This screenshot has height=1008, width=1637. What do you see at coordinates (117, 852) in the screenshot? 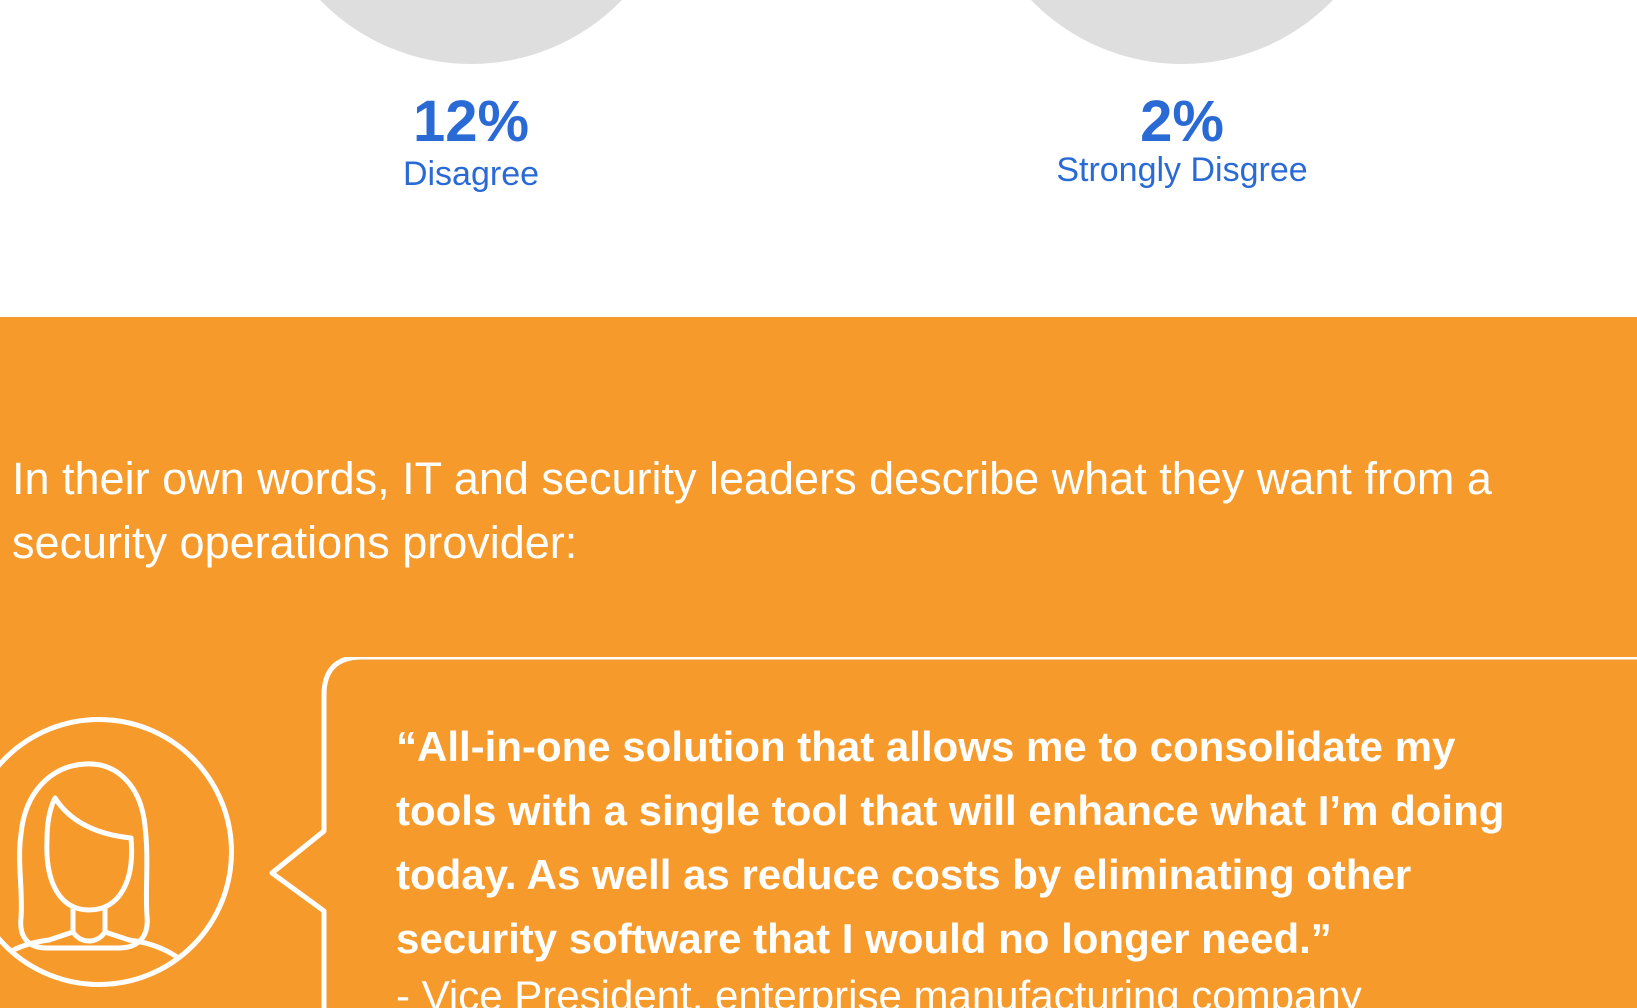
I see `woman-avatar-icon` at bounding box center [117, 852].